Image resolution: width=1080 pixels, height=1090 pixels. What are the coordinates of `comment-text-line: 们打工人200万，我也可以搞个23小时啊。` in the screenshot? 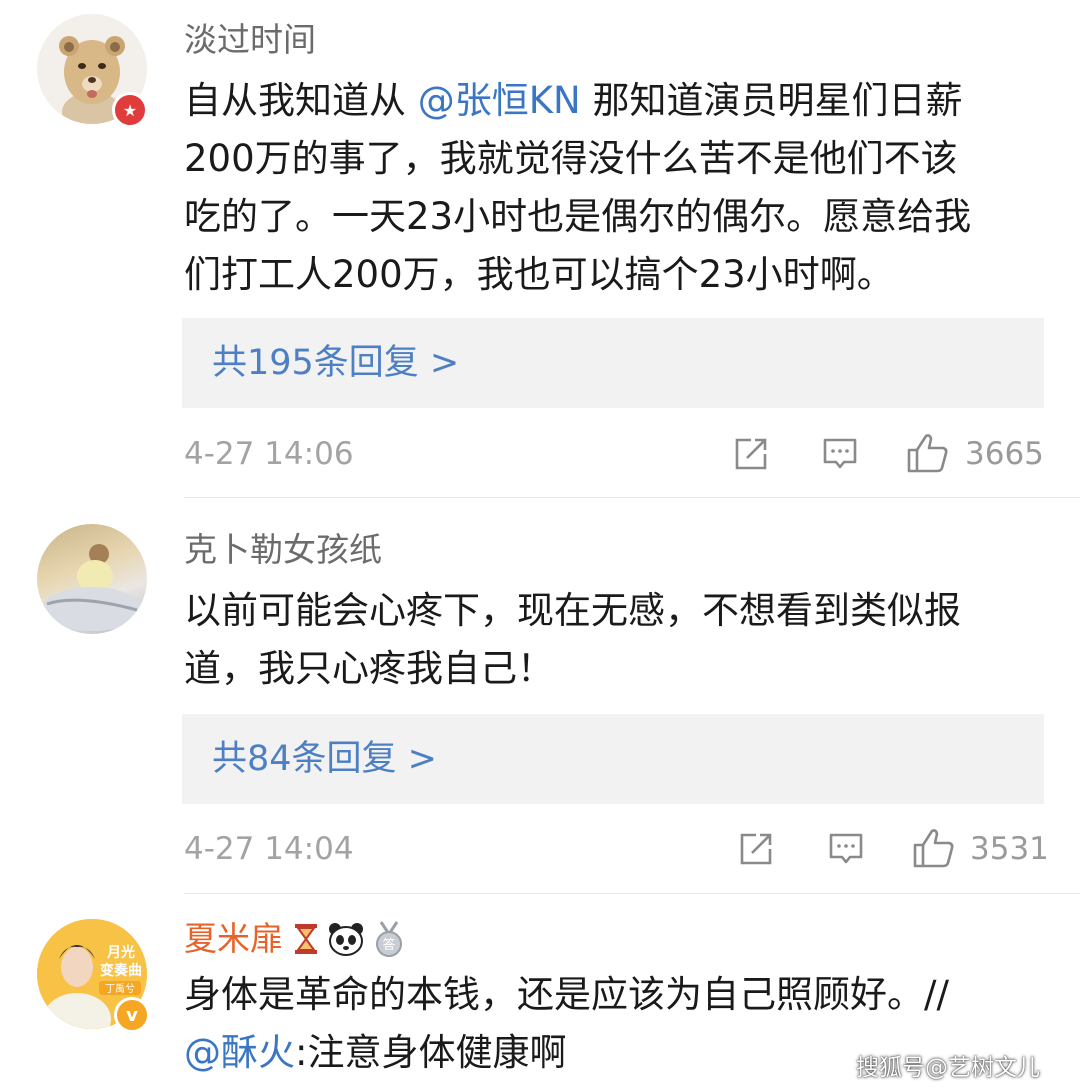 It's located at (539, 274).